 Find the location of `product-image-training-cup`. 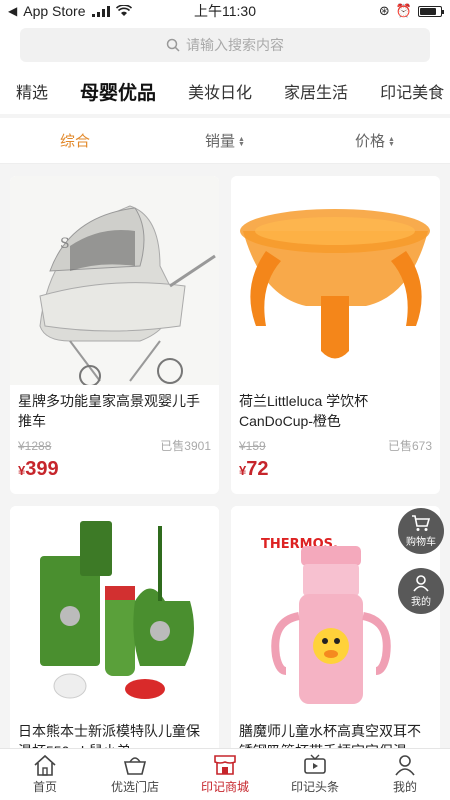

product-image-training-cup is located at coordinates (335, 280).